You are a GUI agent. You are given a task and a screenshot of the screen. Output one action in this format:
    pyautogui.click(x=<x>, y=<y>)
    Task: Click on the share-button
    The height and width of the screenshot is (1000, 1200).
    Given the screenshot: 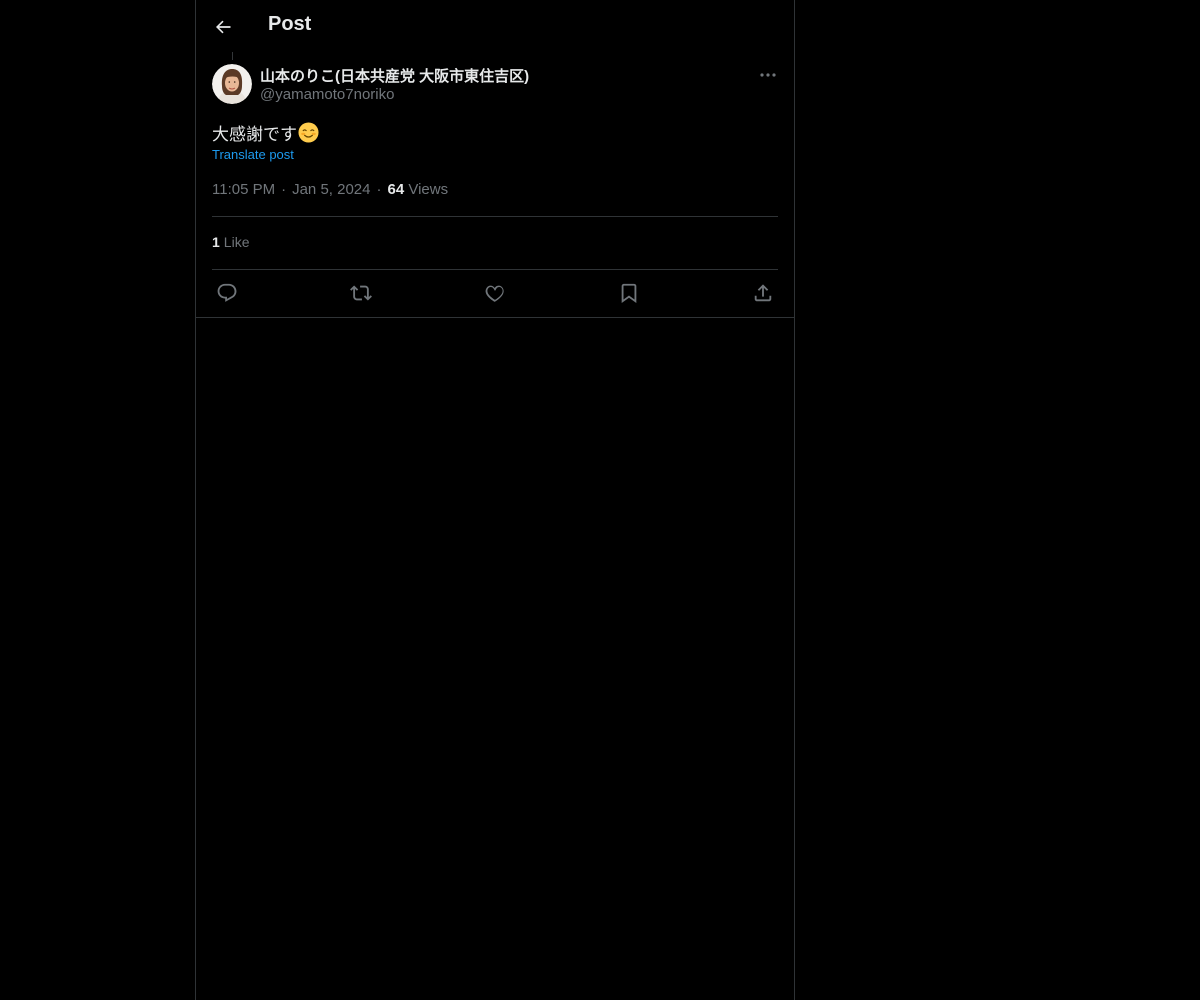 What is the action you would take?
    pyautogui.click(x=763, y=293)
    